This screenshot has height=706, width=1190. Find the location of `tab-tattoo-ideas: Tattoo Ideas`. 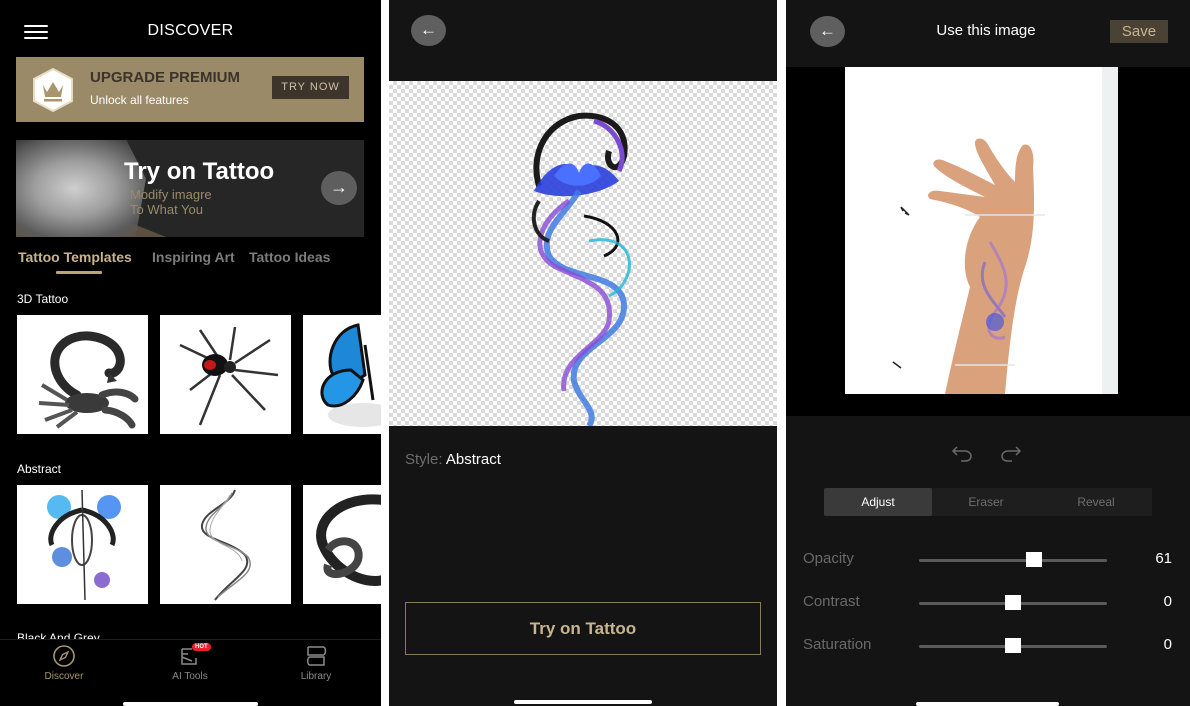

tab-tattoo-ideas: Tattoo Ideas is located at coordinates (289, 257).